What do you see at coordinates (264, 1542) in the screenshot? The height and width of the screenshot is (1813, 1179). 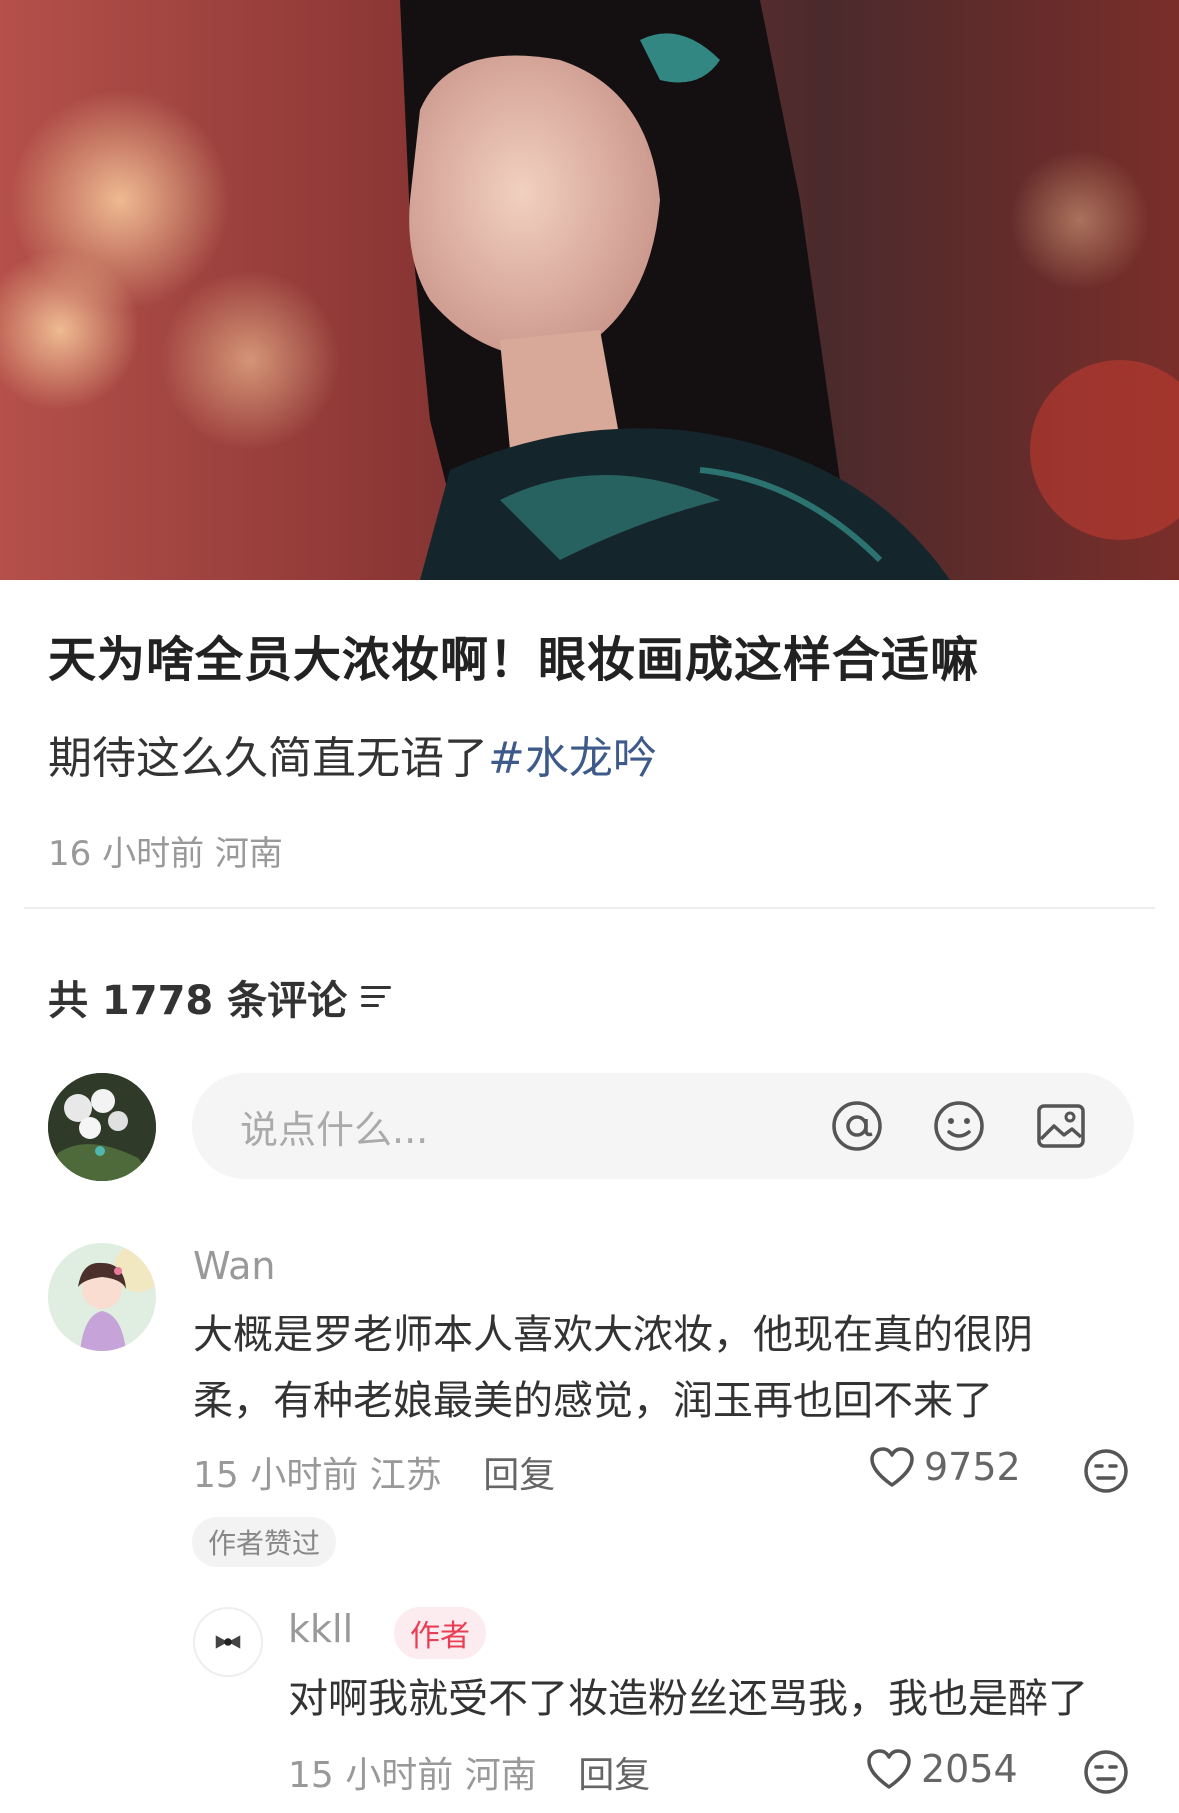 I see `author-liked-badge: 作者赞过` at bounding box center [264, 1542].